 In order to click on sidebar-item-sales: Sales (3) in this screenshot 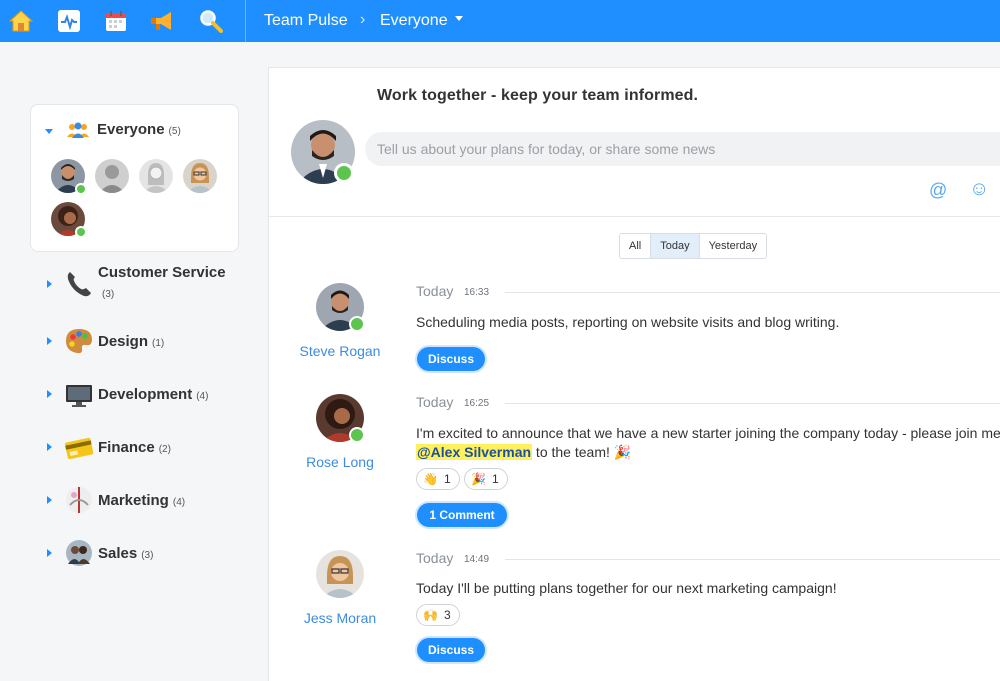, I will do `click(140, 553)`.